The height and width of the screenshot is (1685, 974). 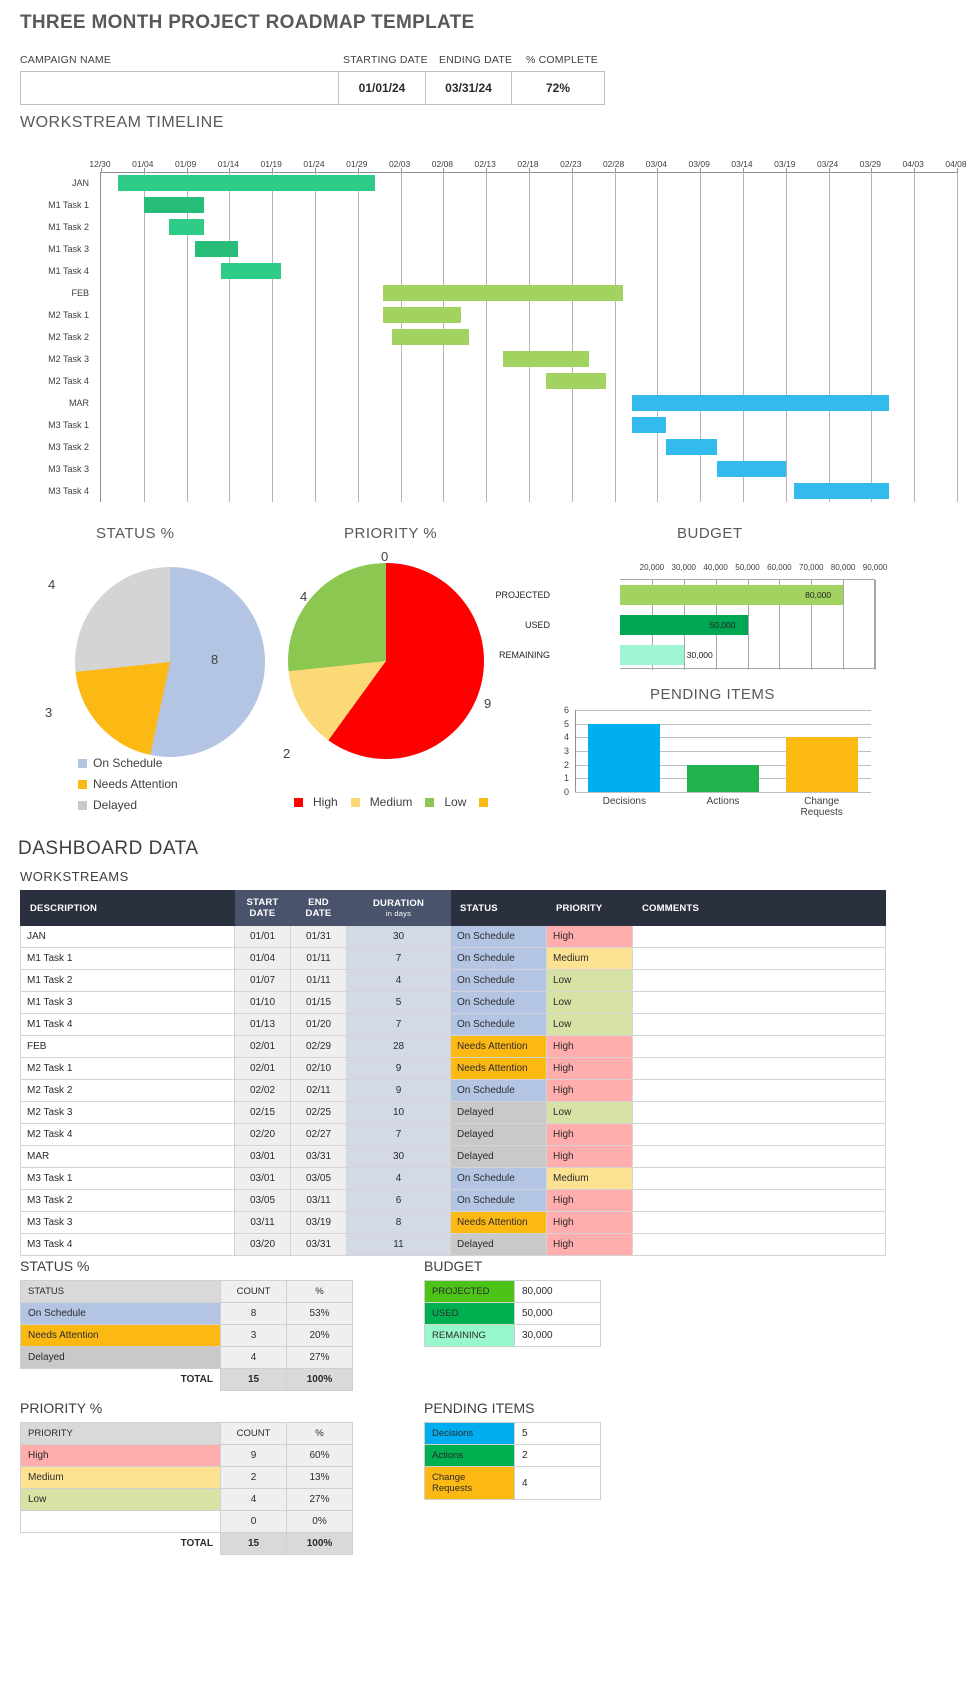 I want to click on priority-row: 0 0%, so click(x=186, y=1521).